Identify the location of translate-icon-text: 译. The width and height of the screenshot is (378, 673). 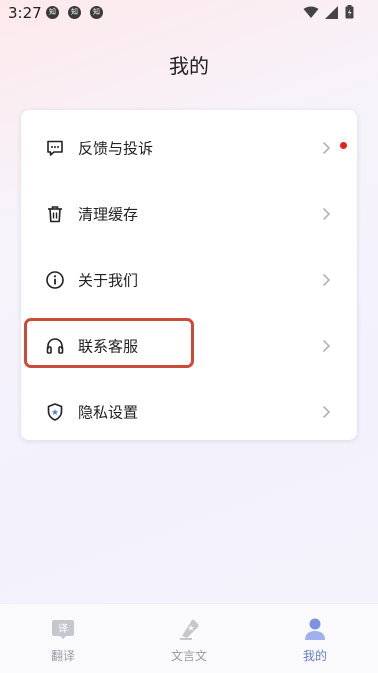
(63, 629).